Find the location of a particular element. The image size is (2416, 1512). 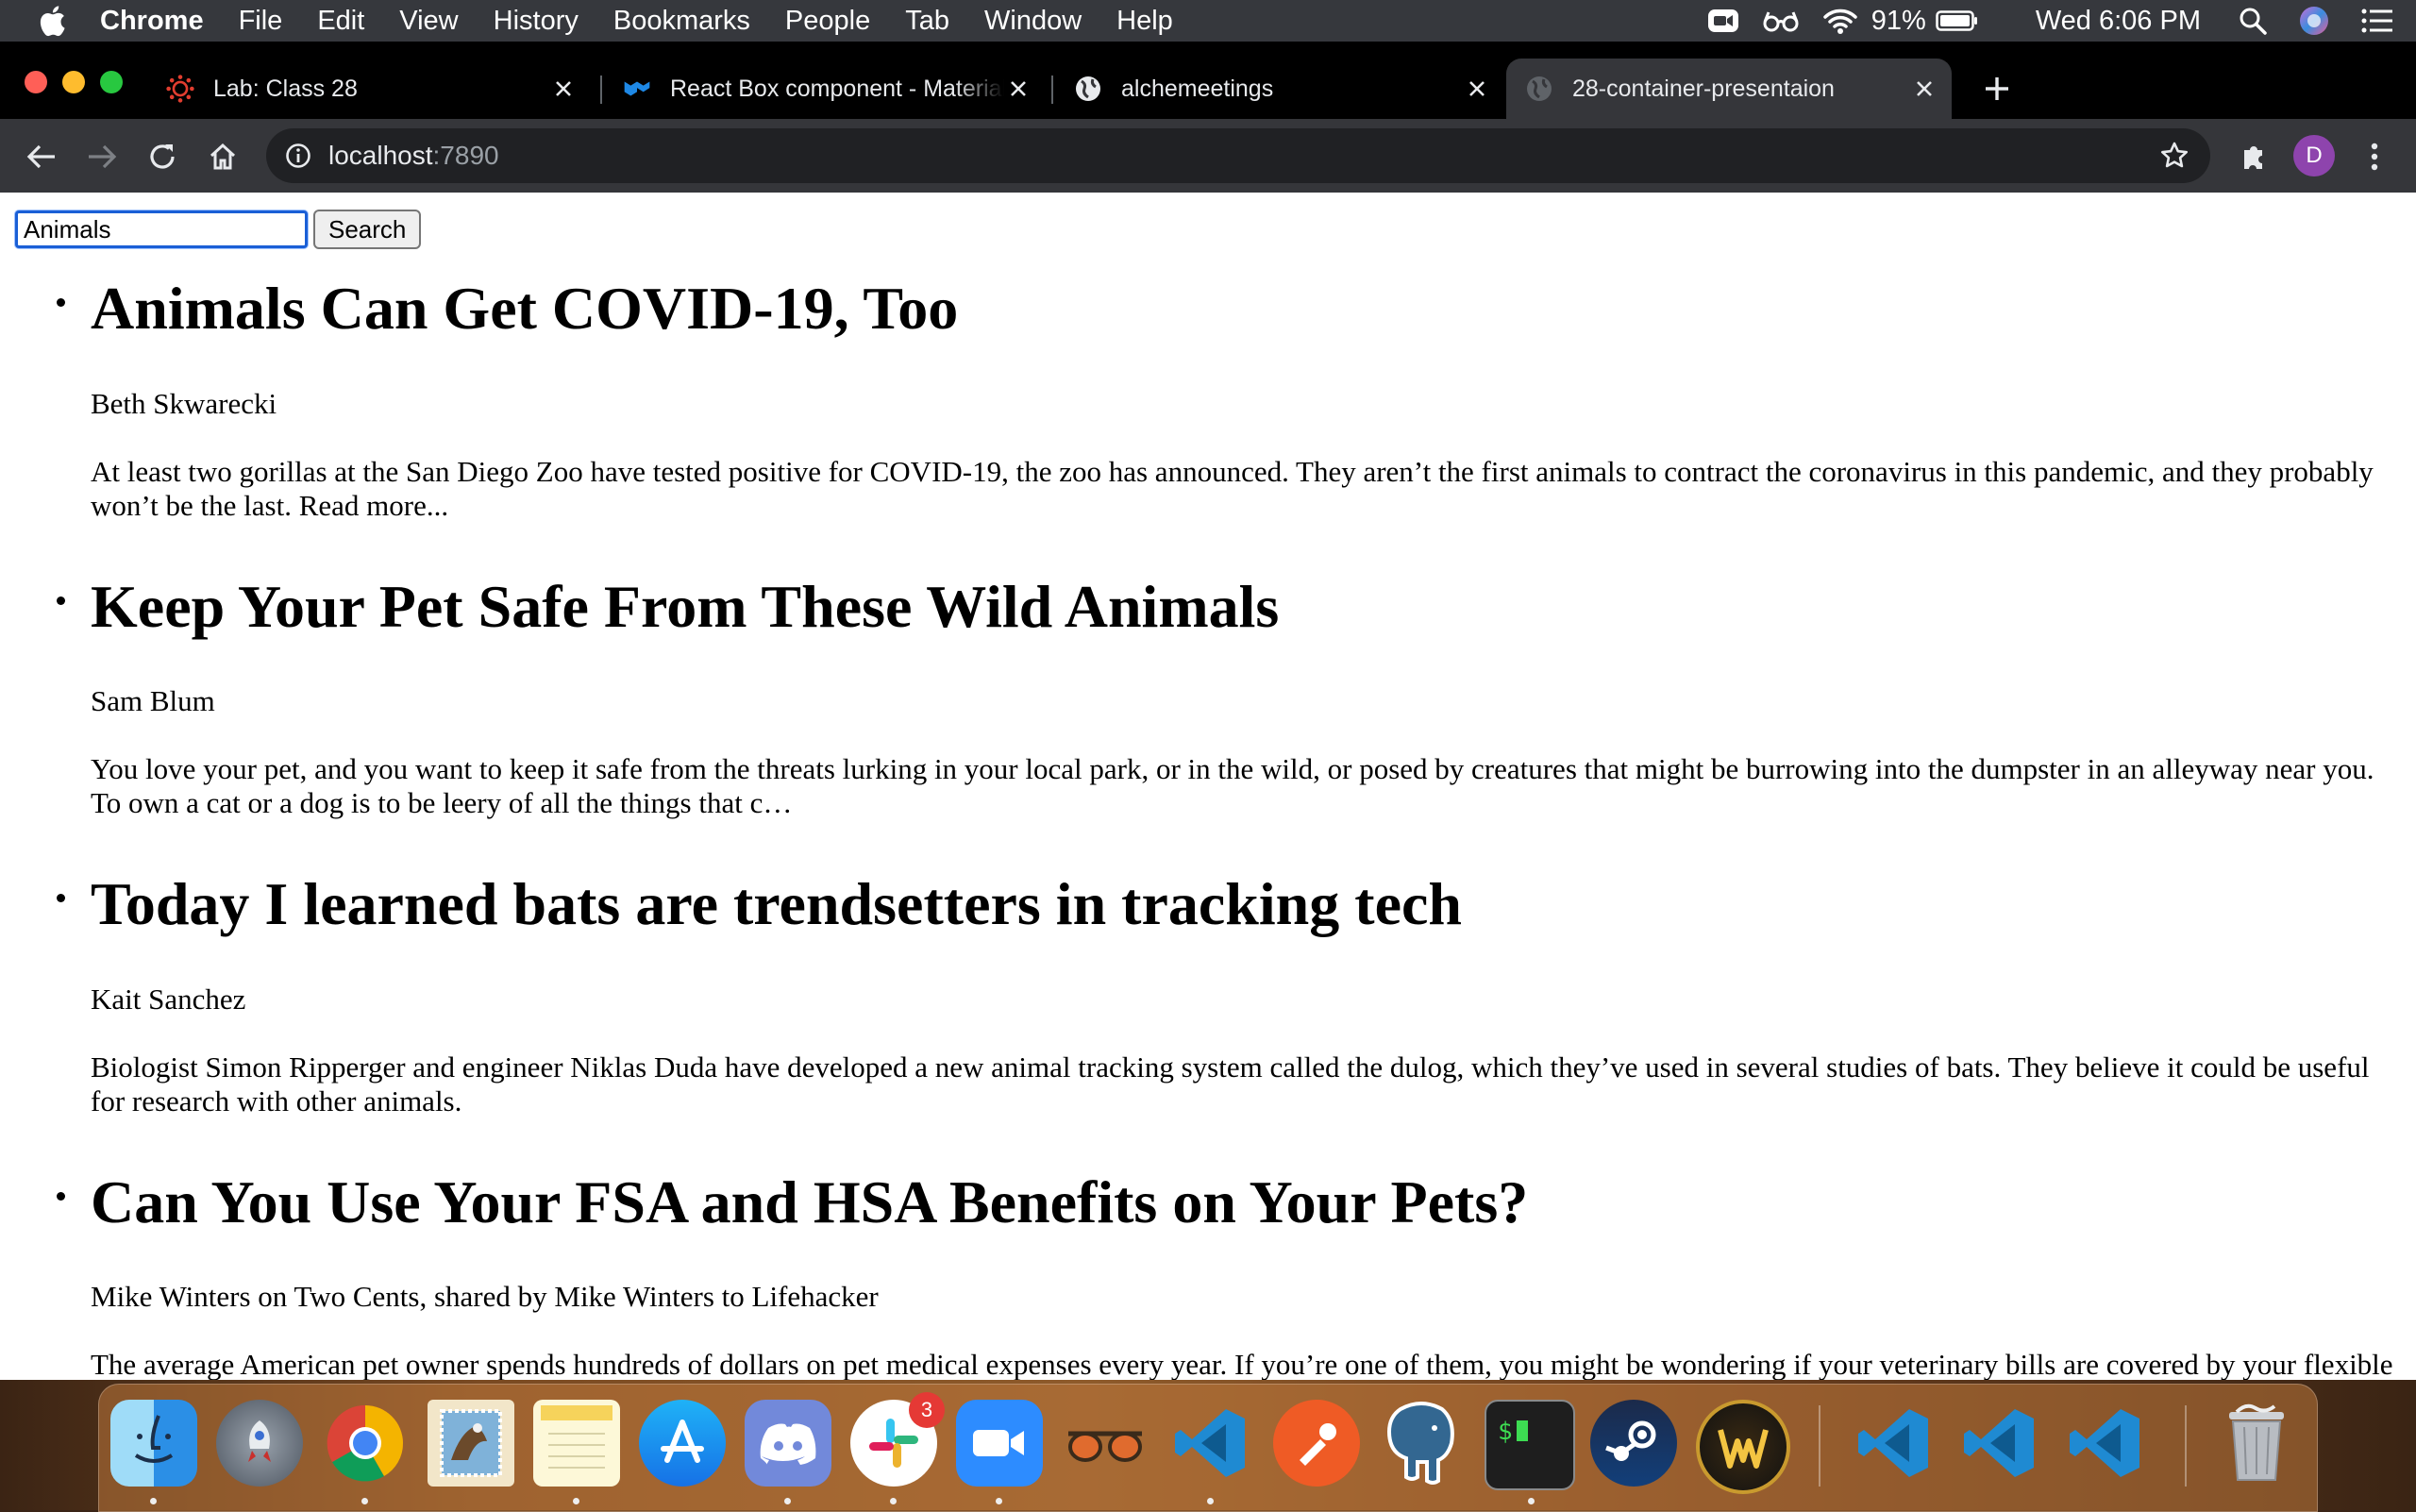

control-center-list-icon is located at coordinates (2377, 20).